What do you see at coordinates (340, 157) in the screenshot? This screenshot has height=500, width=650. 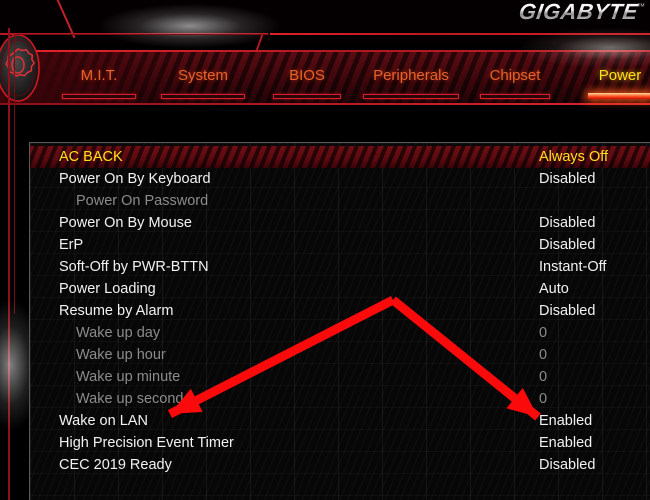 I see `setting-row: AC BACK Always Off` at bounding box center [340, 157].